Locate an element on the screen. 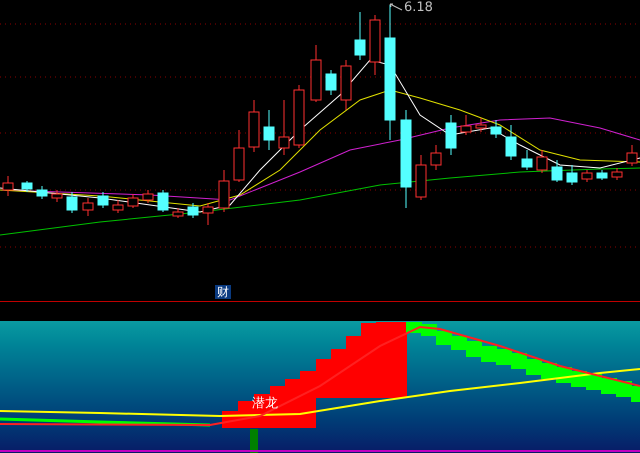  high-price-label: 6.18 is located at coordinates (418, 7).